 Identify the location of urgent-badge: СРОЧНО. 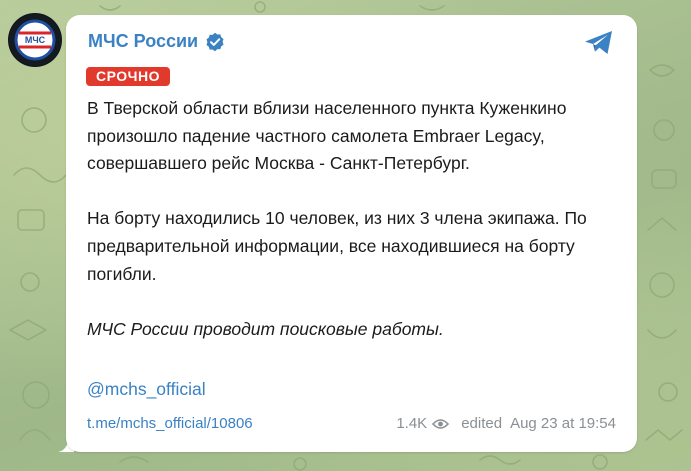
(128, 76).